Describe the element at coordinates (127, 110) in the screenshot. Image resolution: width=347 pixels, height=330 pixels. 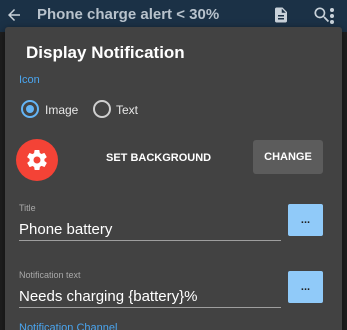
I see `radio-text-label: Text` at that location.